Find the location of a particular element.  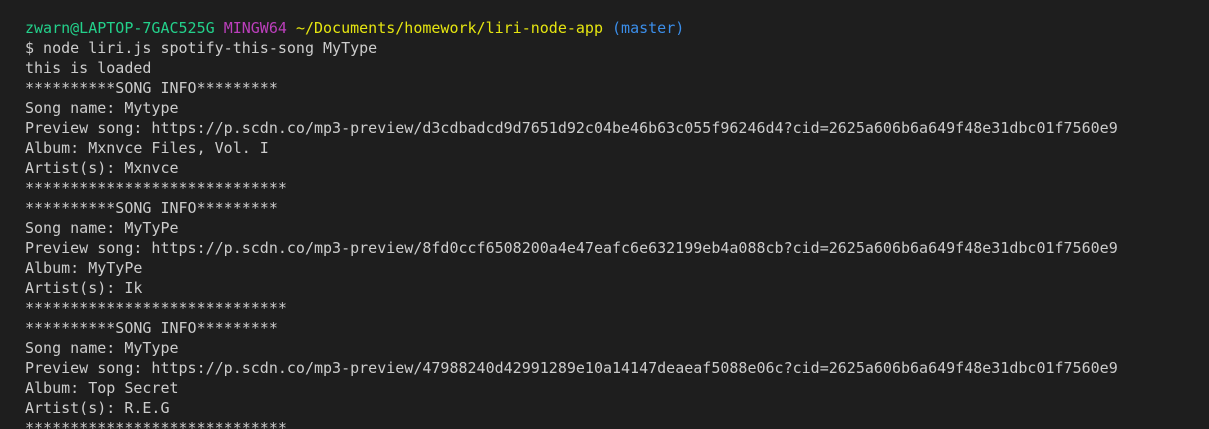

song-1-header: **********SONG INFO********* is located at coordinates (151, 88).